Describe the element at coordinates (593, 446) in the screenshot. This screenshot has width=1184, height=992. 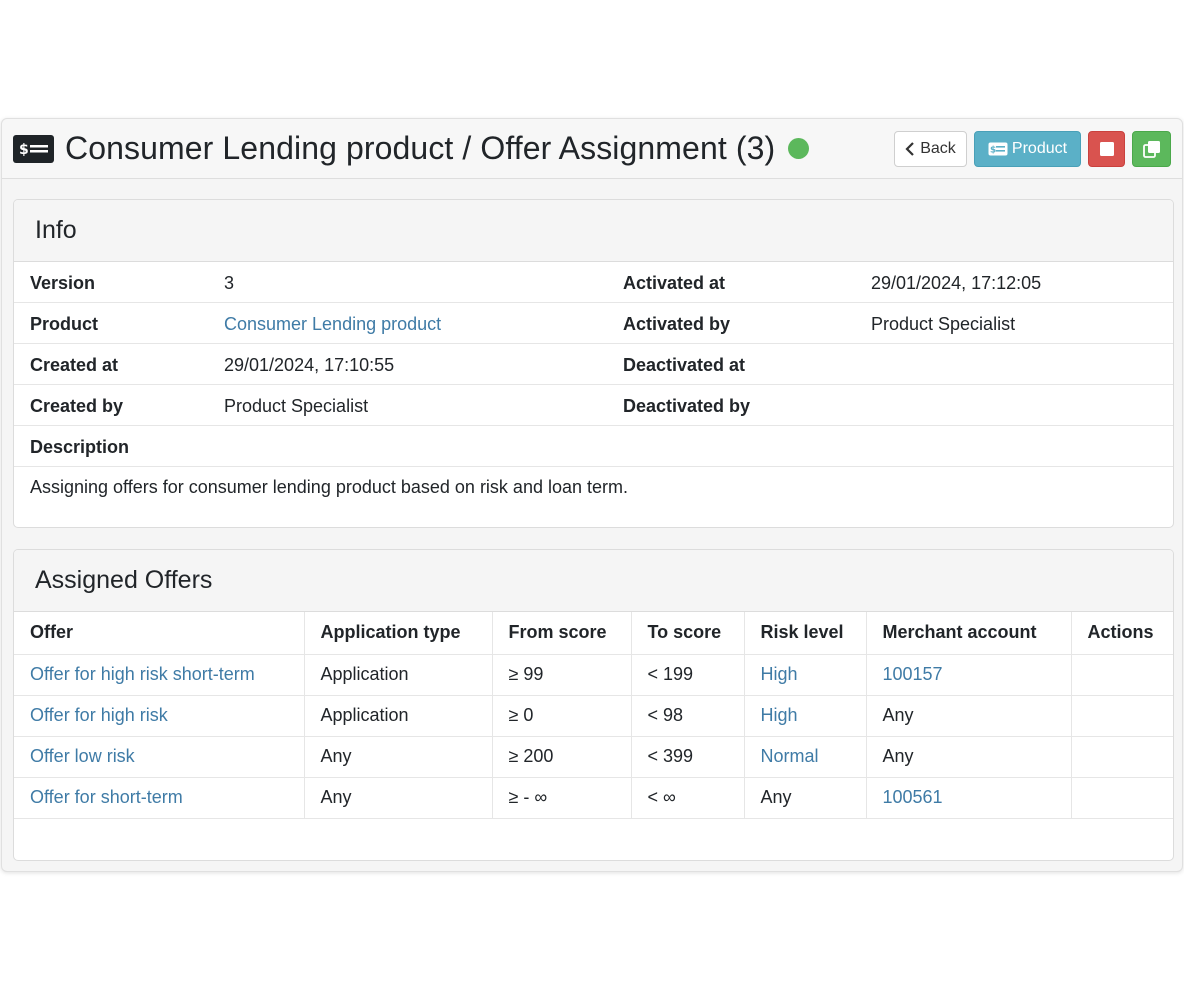
I see `info-row: Description` at that location.